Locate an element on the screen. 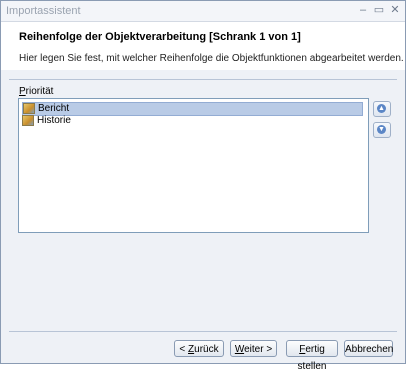 This screenshot has width=406, height=375. next-rest: eiter > is located at coordinates (258, 349).